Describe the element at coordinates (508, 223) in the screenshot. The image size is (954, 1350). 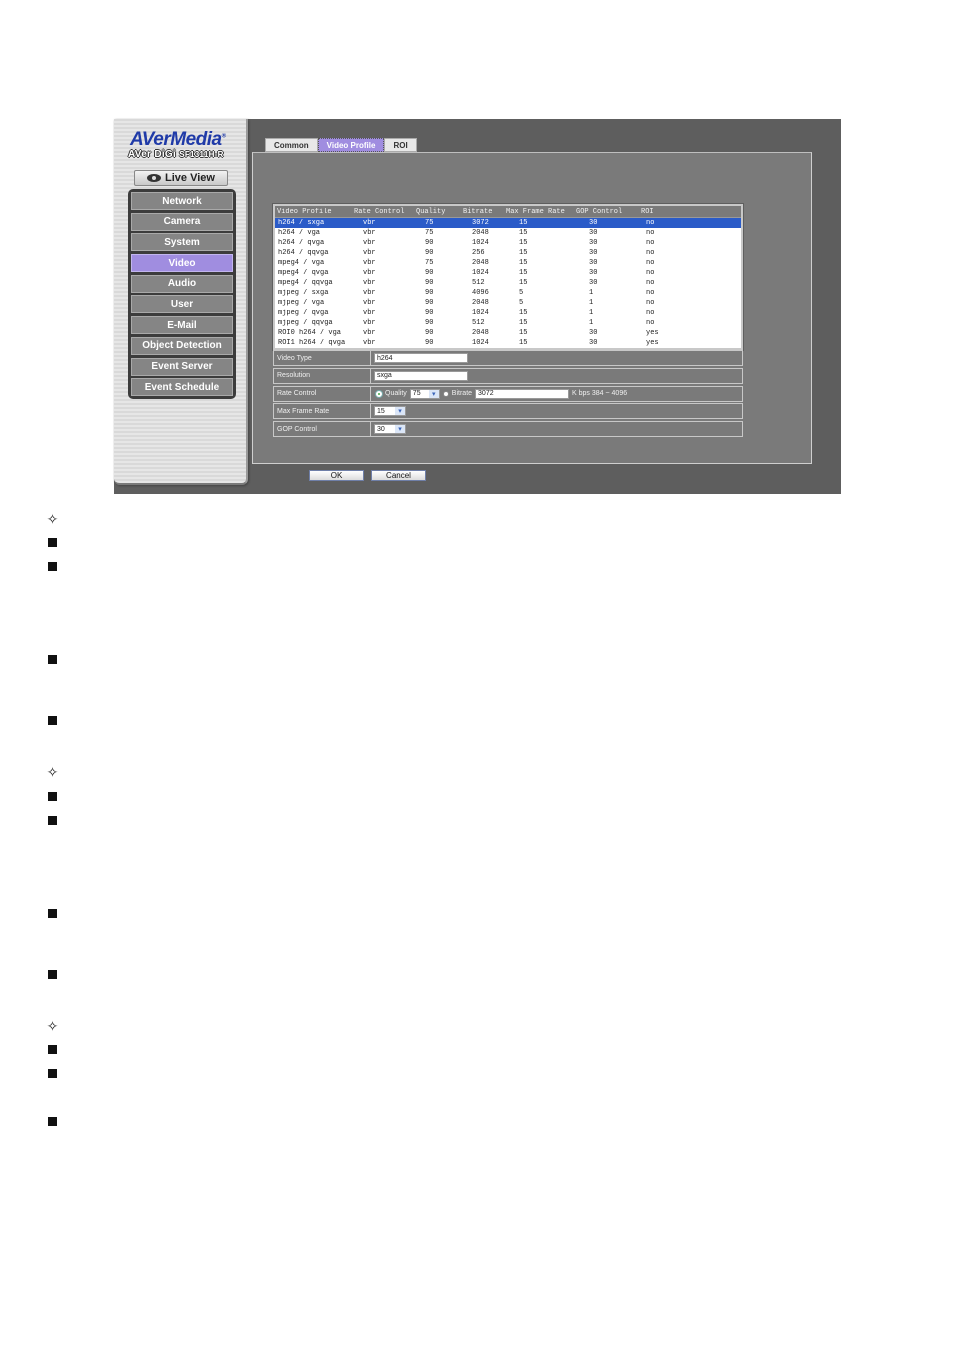
I see `profile-row: h264 / sxga vbr 75 3072 15 30 no` at that location.